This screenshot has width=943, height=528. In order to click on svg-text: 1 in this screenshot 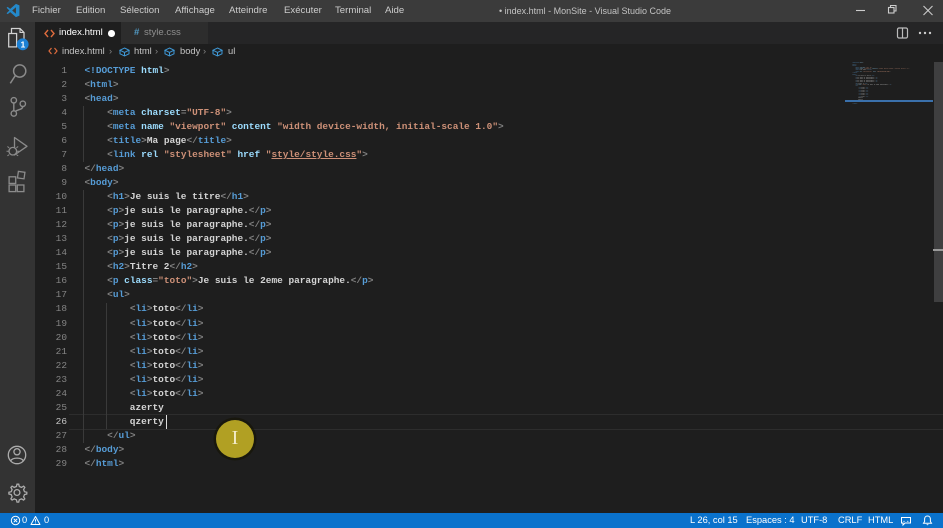, I will do `click(23, 45)`.